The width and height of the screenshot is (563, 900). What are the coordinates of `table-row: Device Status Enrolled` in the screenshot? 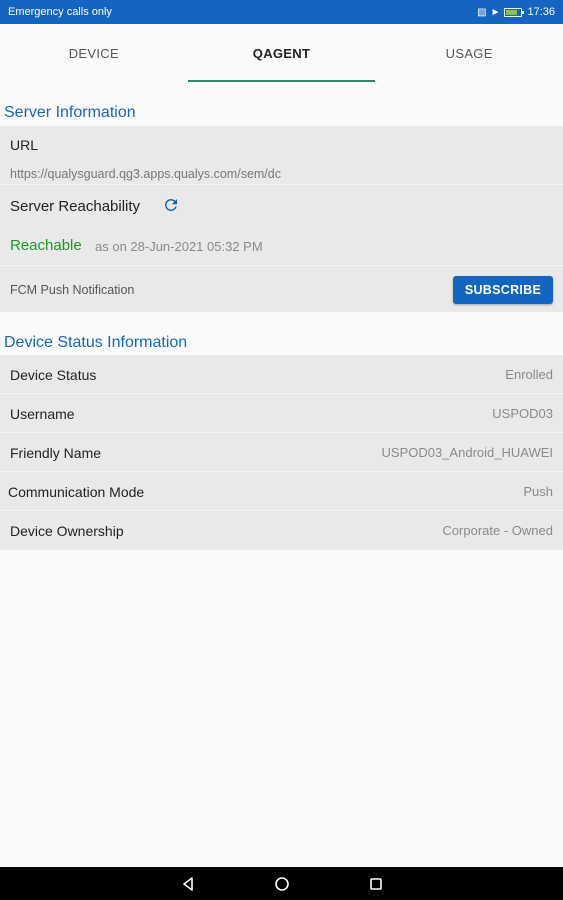 It's located at (281, 374).